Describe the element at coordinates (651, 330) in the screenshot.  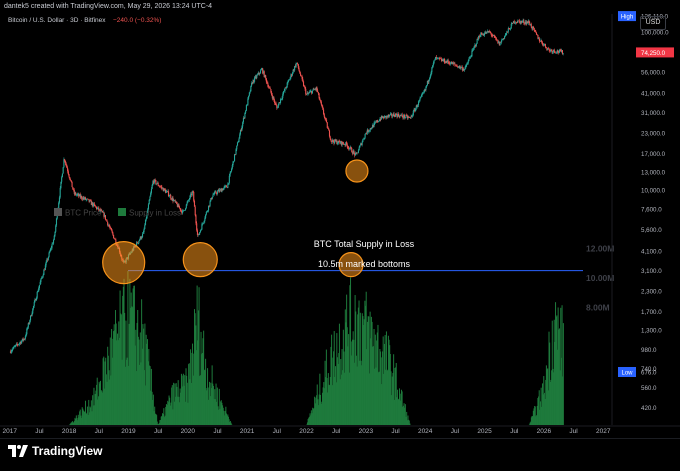
I see `price-axis-tick: 1,300.0` at that location.